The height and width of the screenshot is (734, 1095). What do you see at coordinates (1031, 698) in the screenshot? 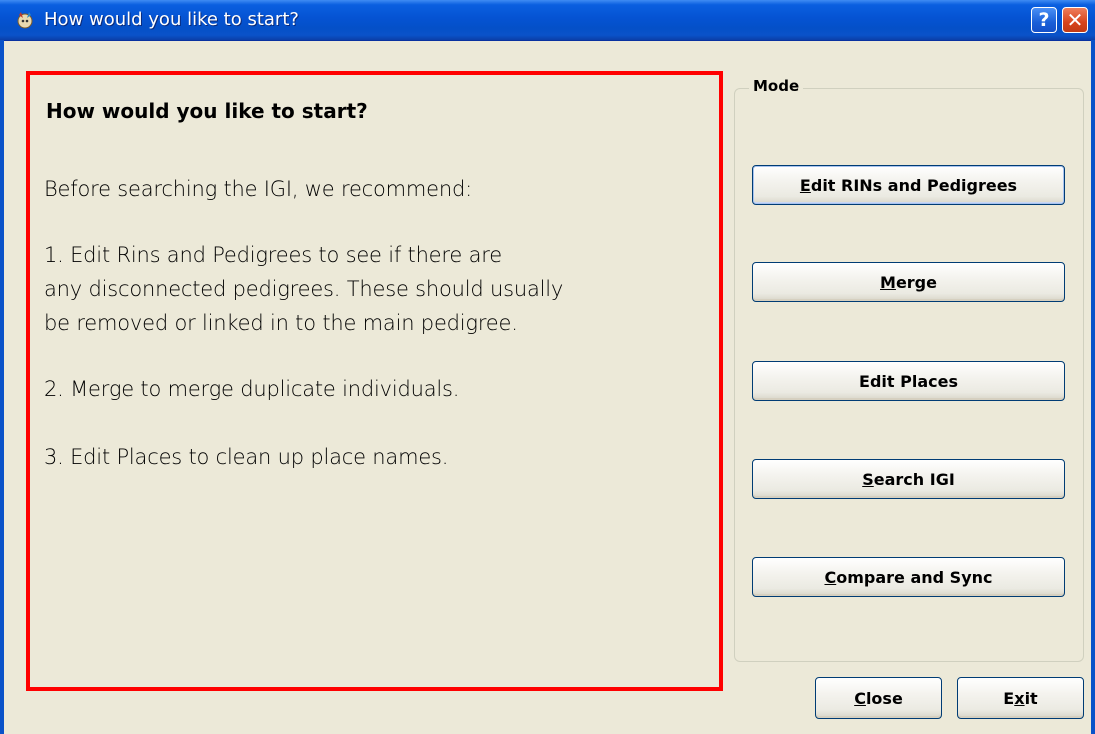
I see `button-label: it` at bounding box center [1031, 698].